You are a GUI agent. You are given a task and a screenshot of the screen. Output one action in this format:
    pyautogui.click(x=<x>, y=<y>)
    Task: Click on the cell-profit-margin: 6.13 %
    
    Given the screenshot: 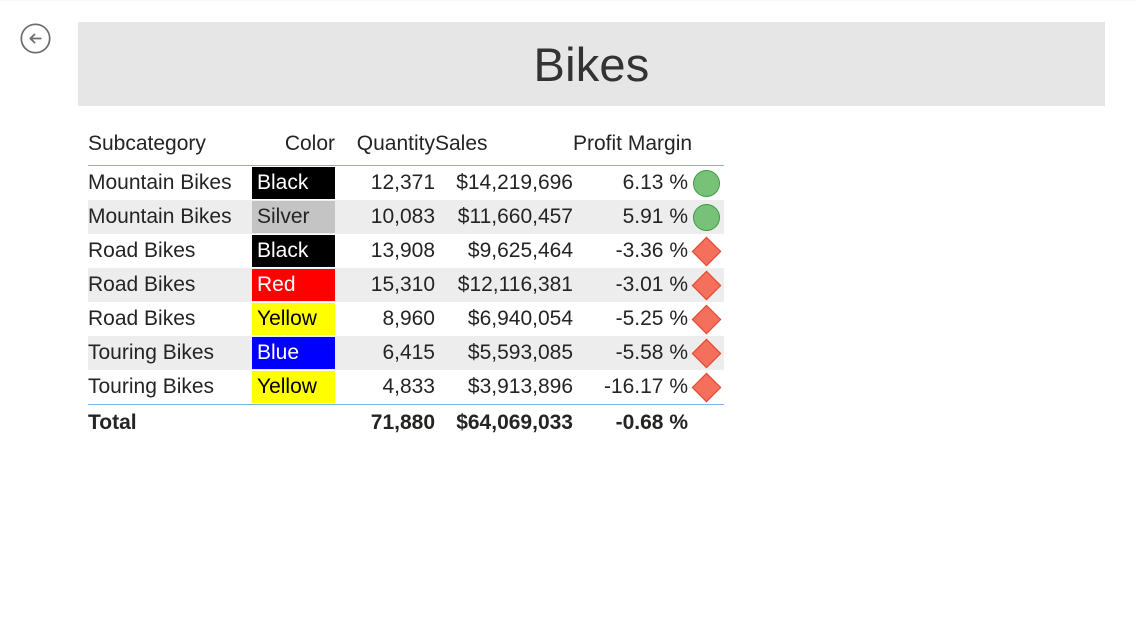 What is the action you would take?
    pyautogui.click(x=655, y=182)
    